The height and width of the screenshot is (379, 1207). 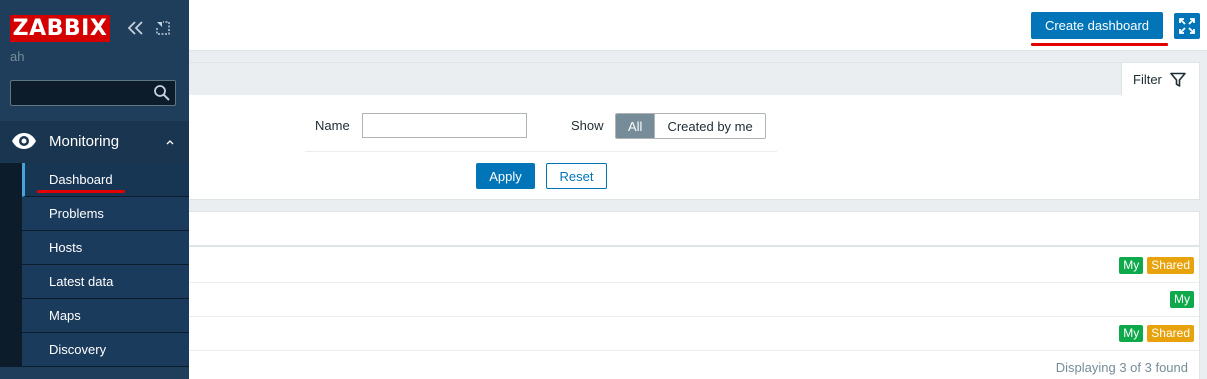 I want to click on sidebar-item-hosts: Hosts, so click(x=105, y=248).